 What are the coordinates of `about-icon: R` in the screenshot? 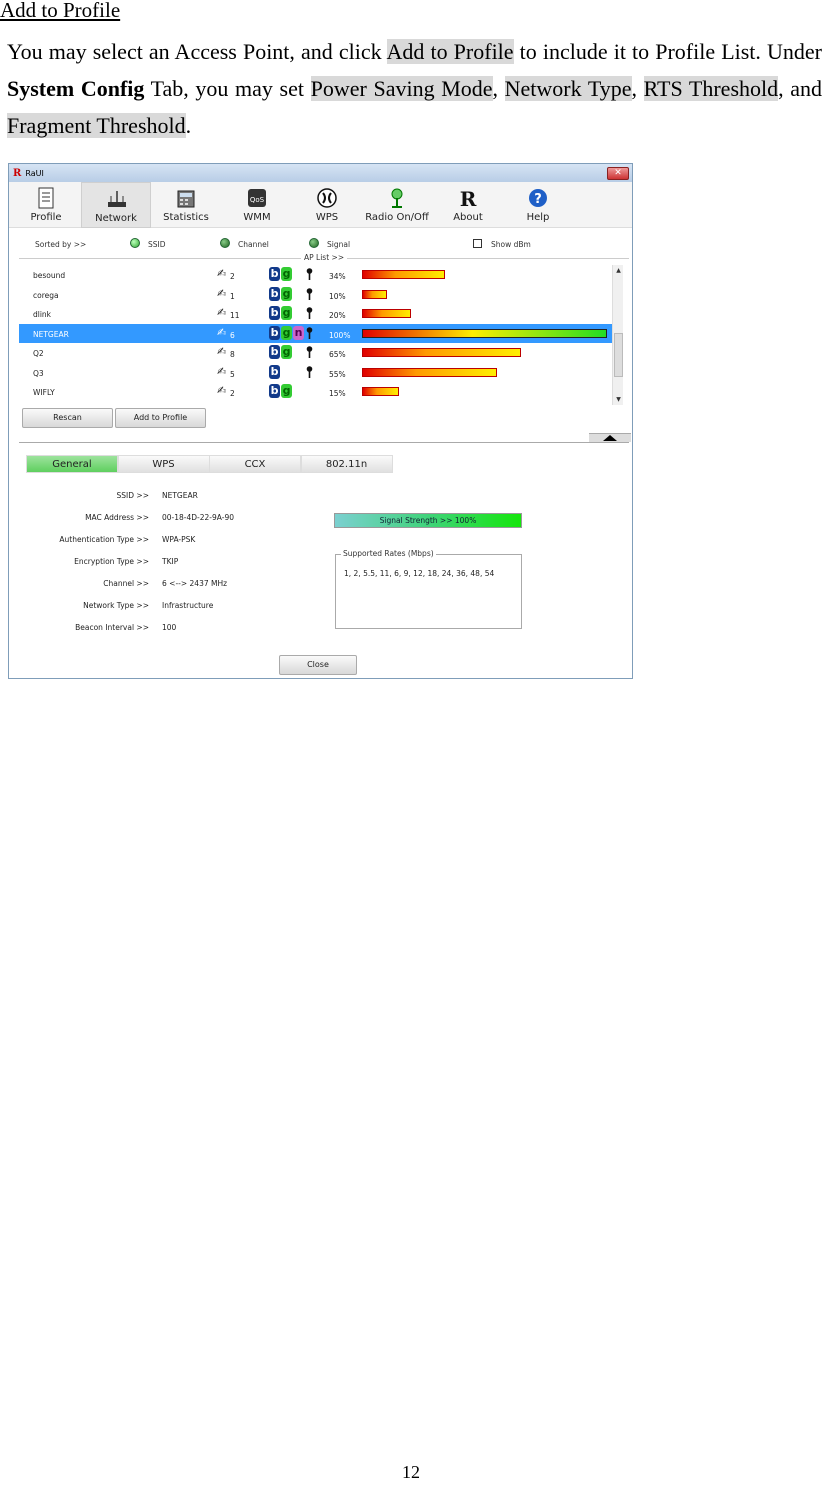 It's located at (468, 199).